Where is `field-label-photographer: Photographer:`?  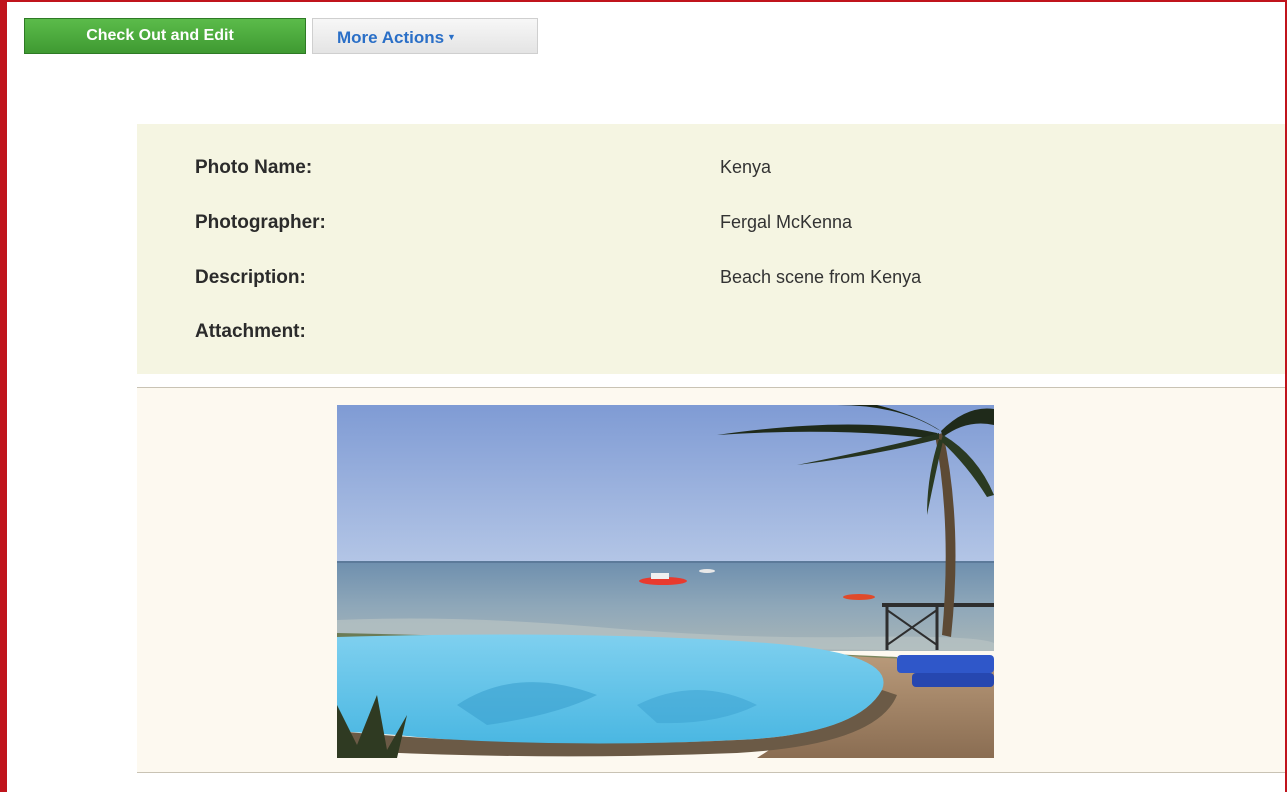 field-label-photographer: Photographer: is located at coordinates (260, 222).